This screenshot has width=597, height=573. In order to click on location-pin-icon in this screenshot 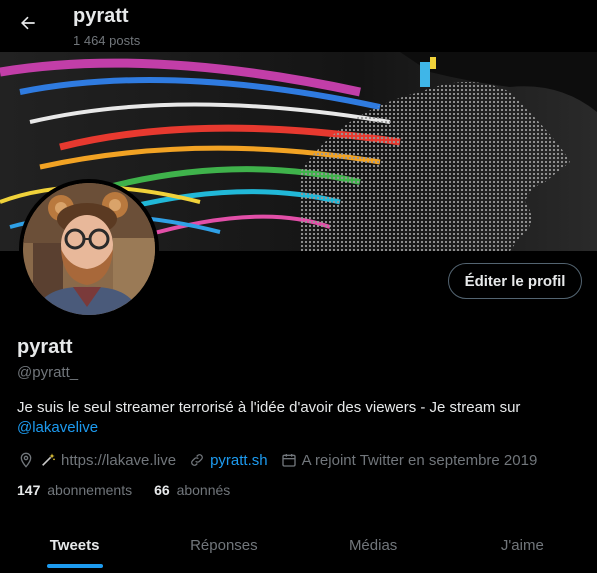, I will do `click(26, 460)`.